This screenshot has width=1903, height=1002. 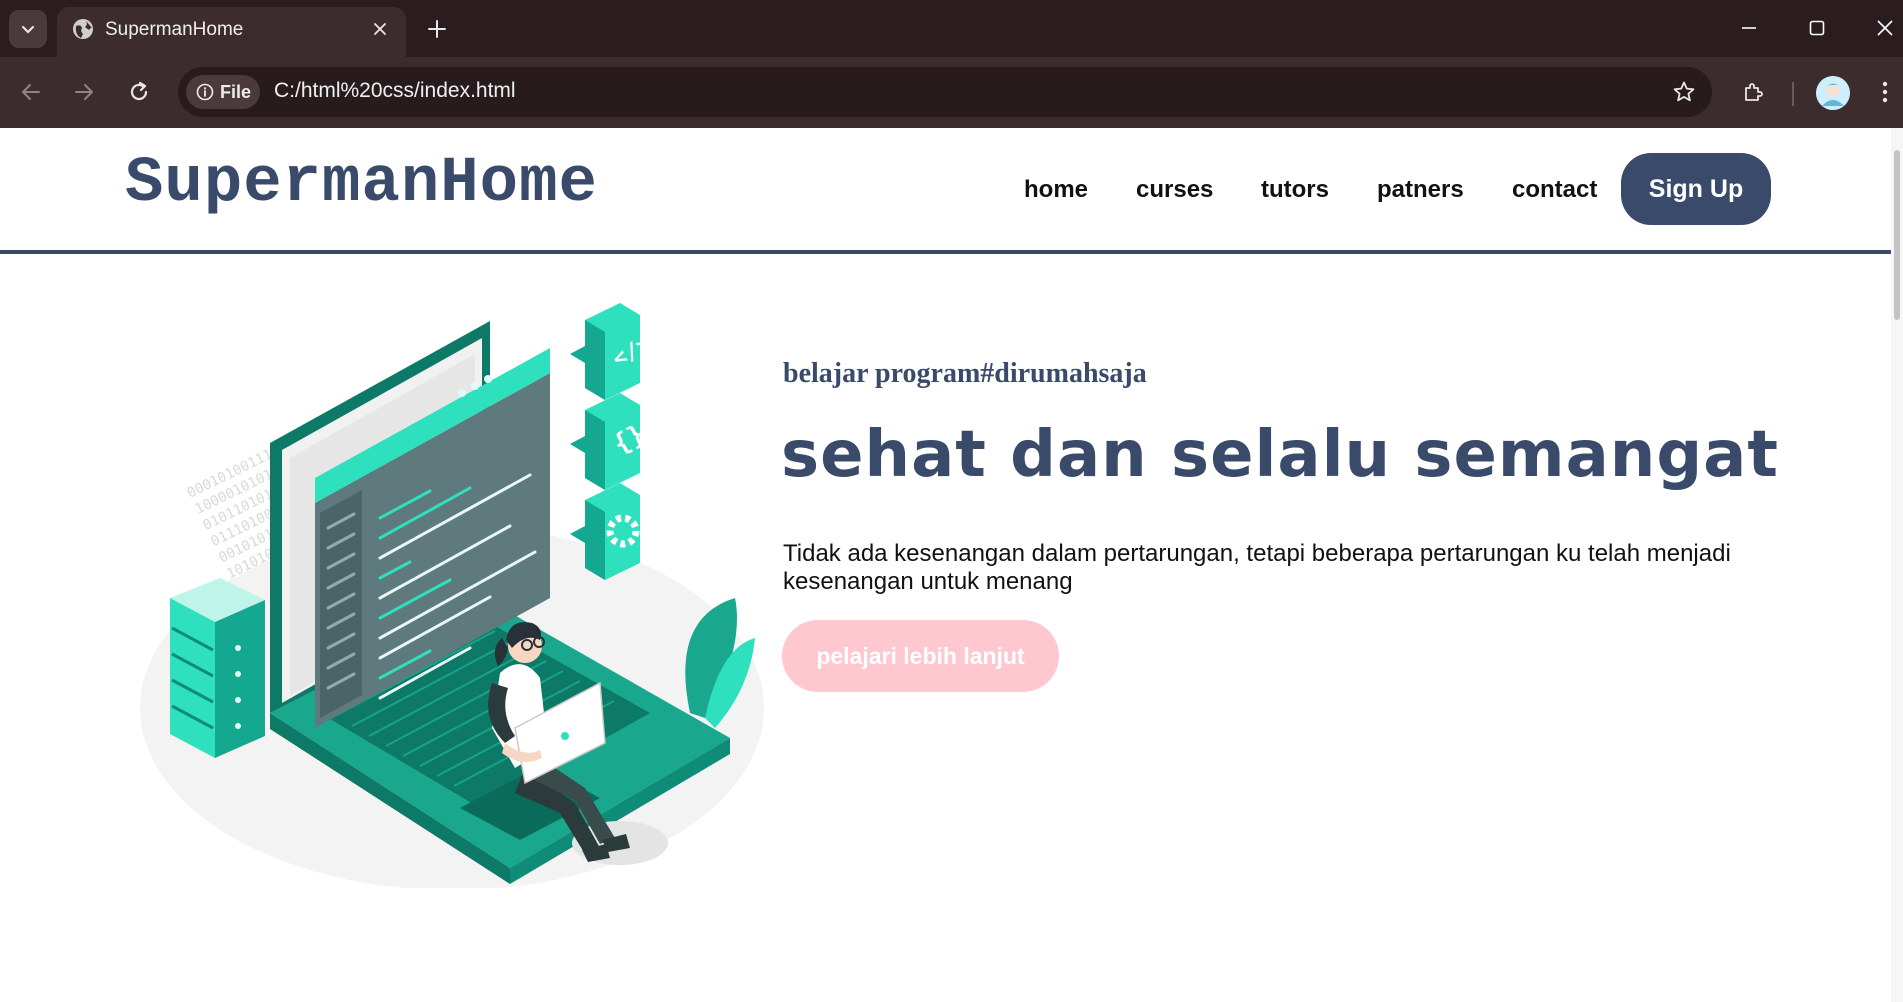 I want to click on kebab-menu-icon, so click(x=1885, y=92).